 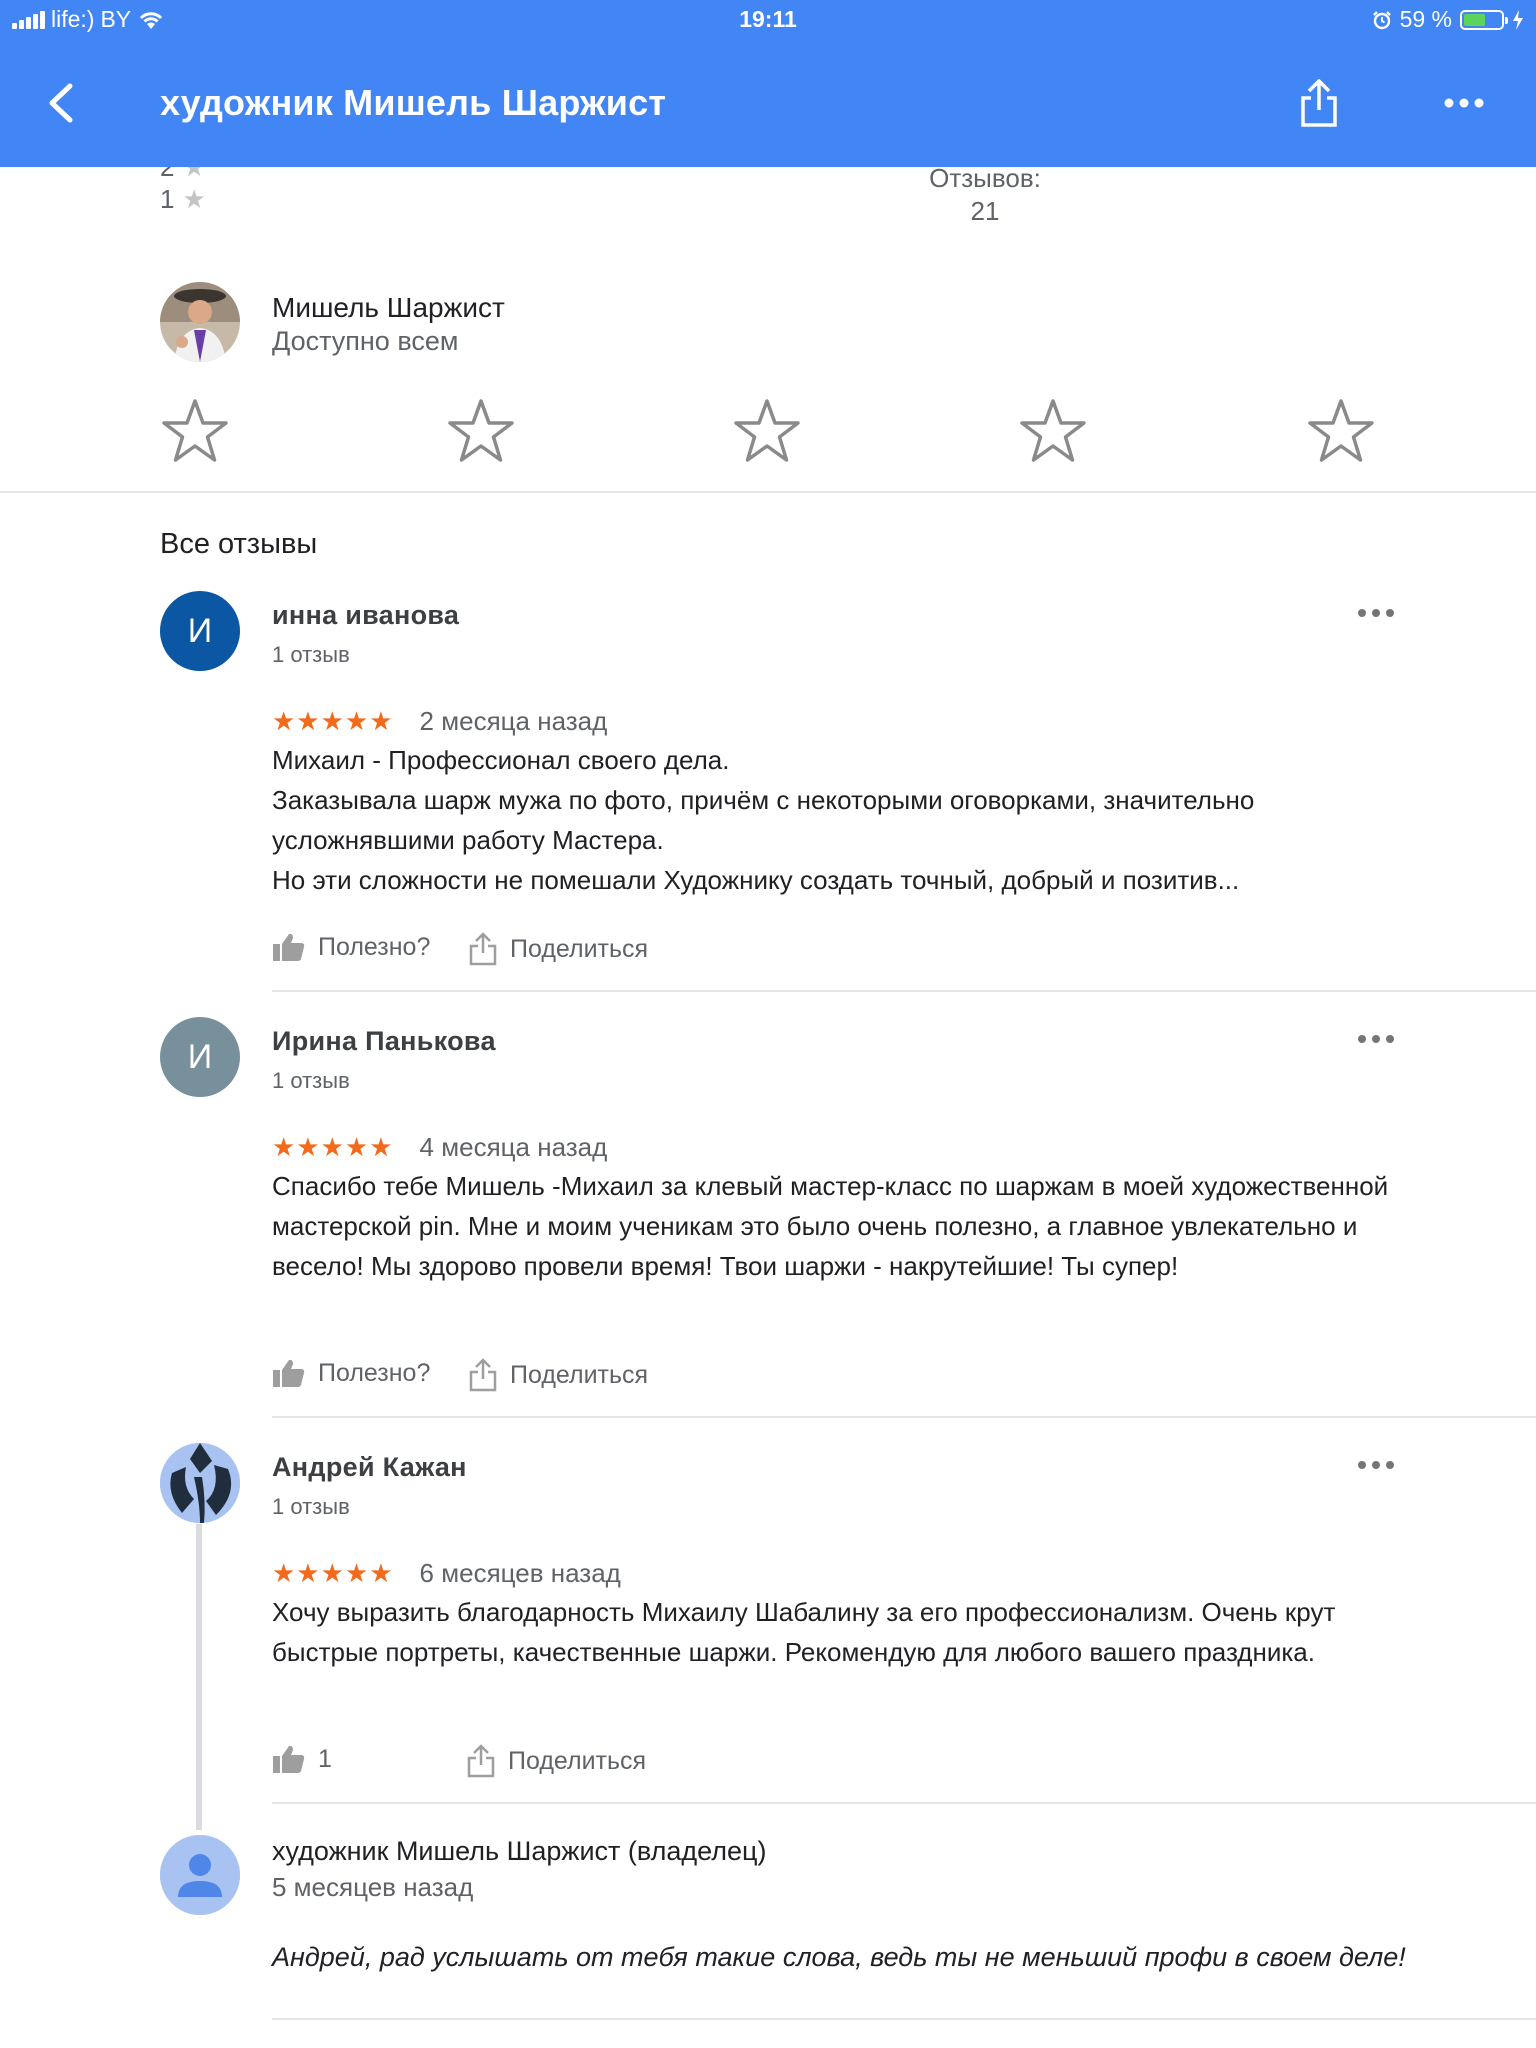 I want to click on status-bar: life:) BY 19:11 59 %, so click(x=768, y=21).